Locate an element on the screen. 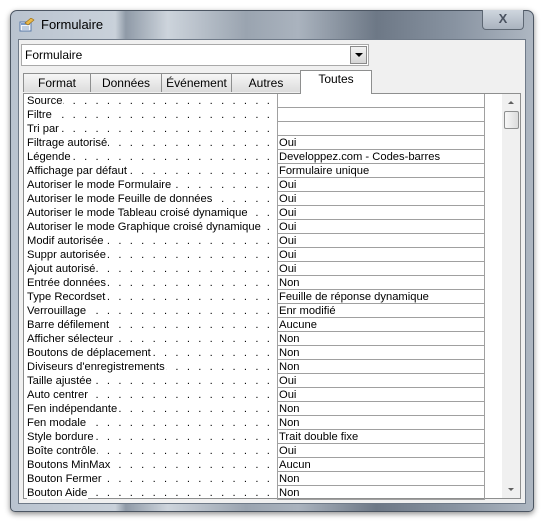  property-label-text: Bouton Aide is located at coordinates (58, 493).